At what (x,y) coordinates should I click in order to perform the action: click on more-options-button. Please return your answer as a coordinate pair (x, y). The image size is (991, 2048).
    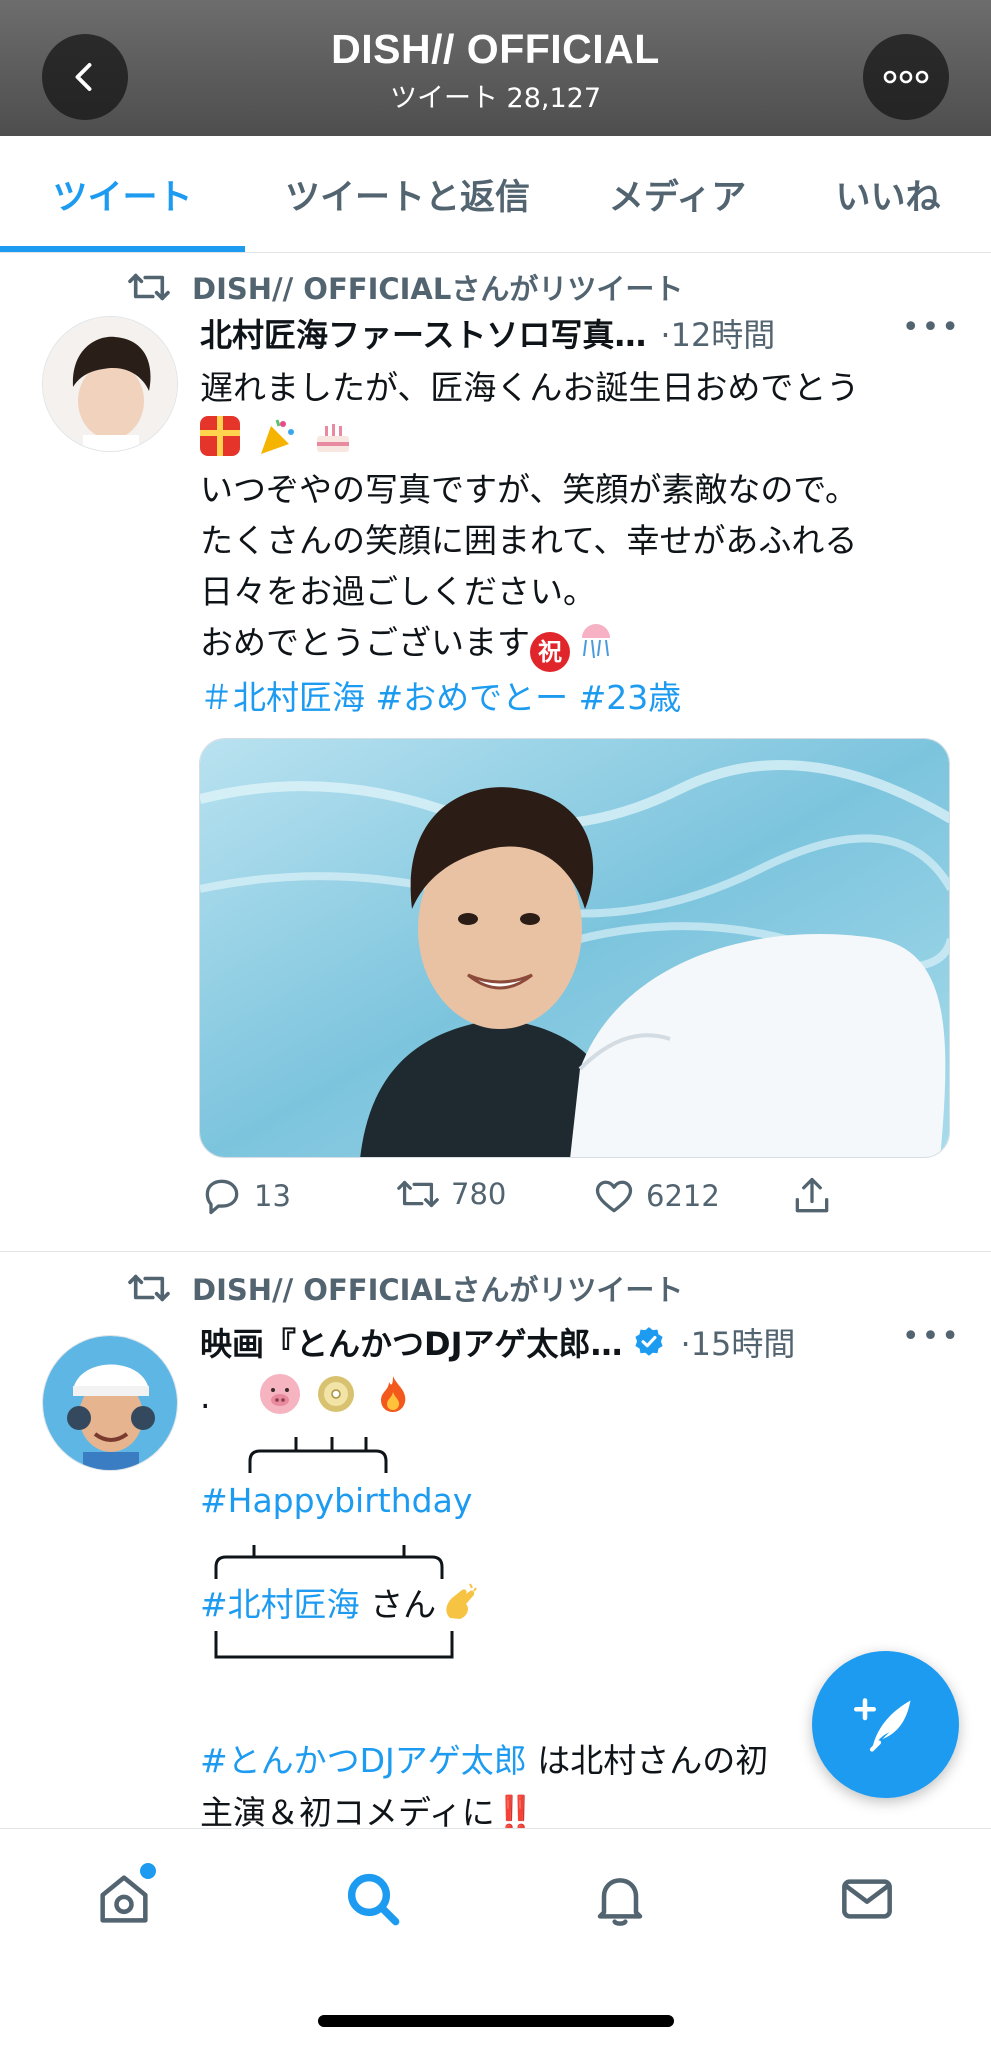
    Looking at the image, I should click on (906, 77).